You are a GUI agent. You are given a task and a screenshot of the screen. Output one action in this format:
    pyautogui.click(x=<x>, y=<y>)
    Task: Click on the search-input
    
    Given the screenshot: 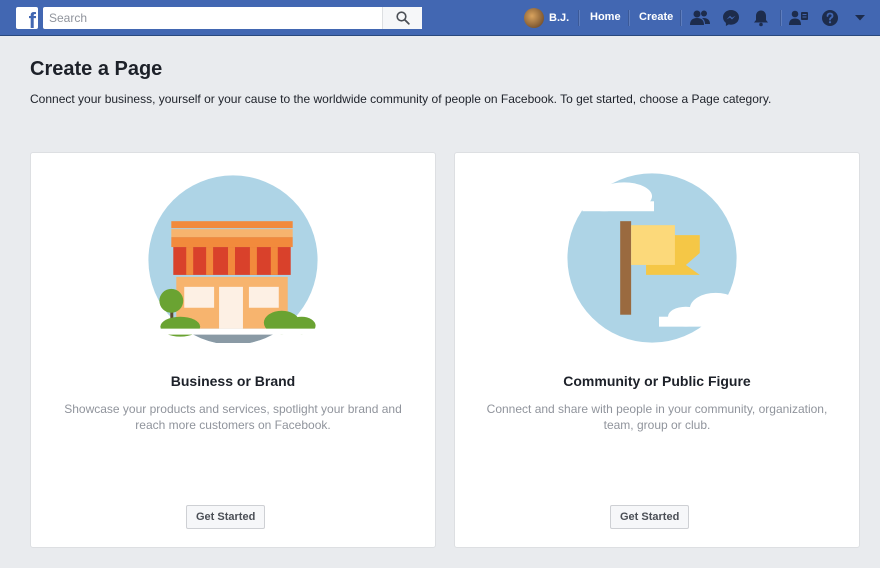 What is the action you would take?
    pyautogui.click(x=212, y=18)
    